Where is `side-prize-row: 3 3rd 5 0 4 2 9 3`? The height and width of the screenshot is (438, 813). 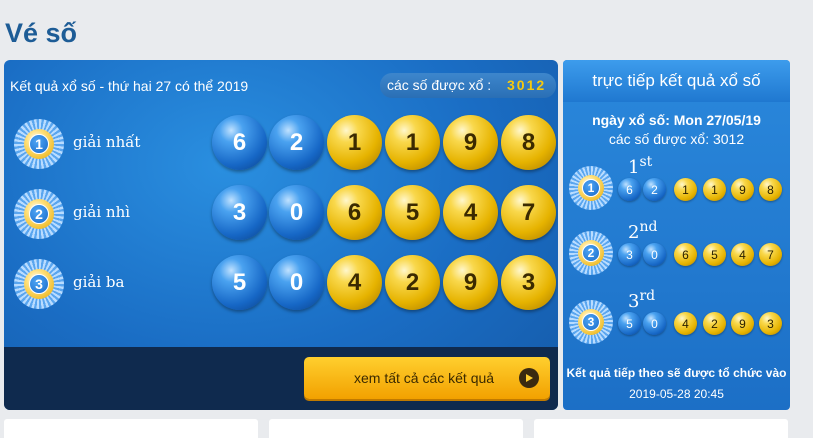
side-prize-row: 3 3rd 5 0 4 2 9 3 is located at coordinates (676, 320).